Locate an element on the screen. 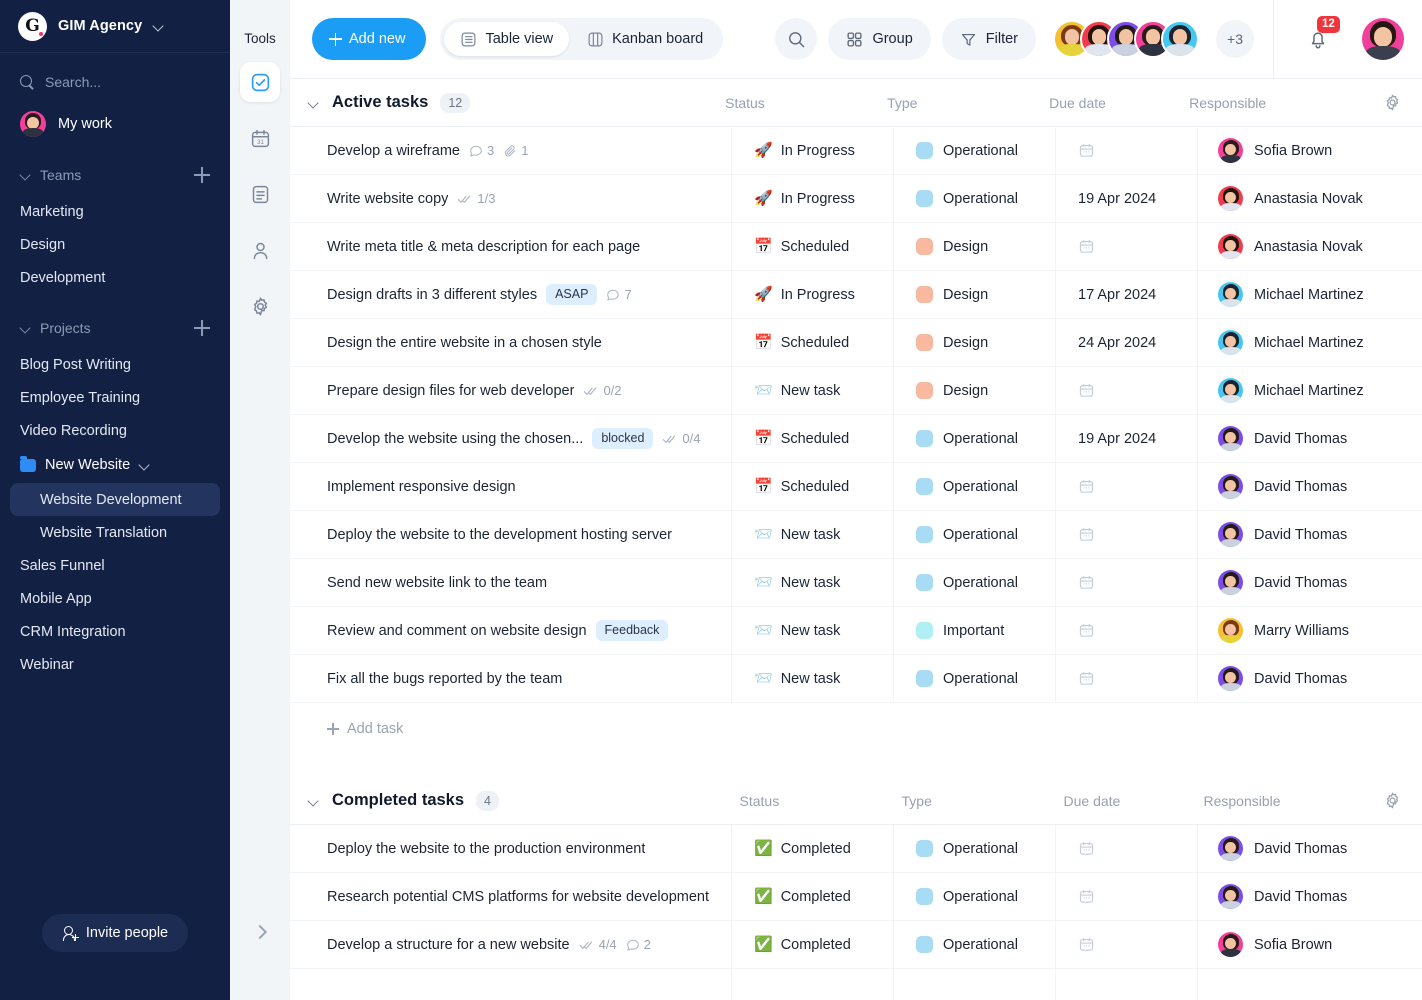  sidebar-item-mobile-app: Mobile App is located at coordinates (115, 598).